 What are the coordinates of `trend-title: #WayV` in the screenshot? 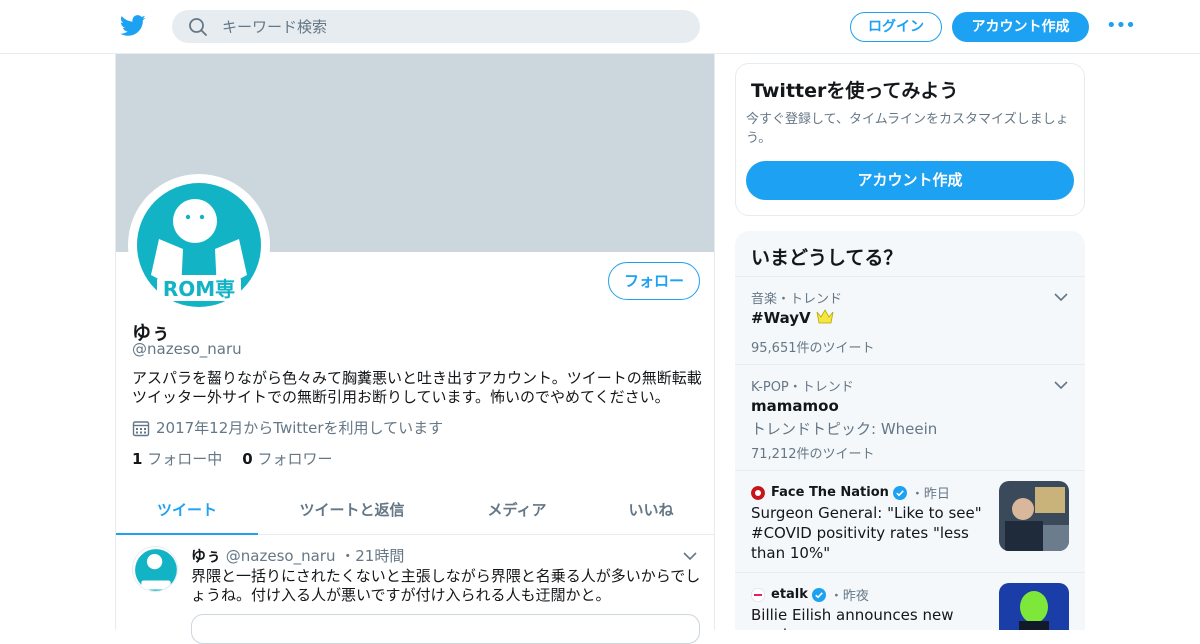 It's located at (792, 318).